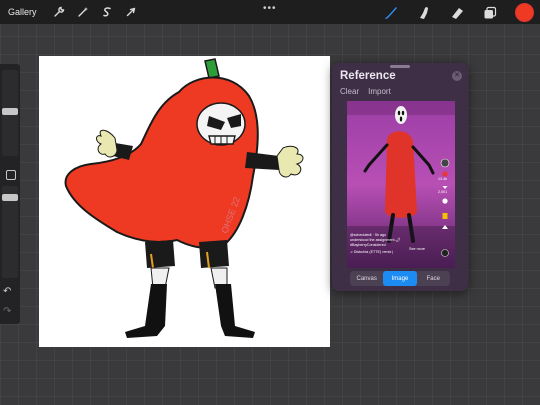  Describe the element at coordinates (10, 197) in the screenshot. I see `opacity-handle` at that location.